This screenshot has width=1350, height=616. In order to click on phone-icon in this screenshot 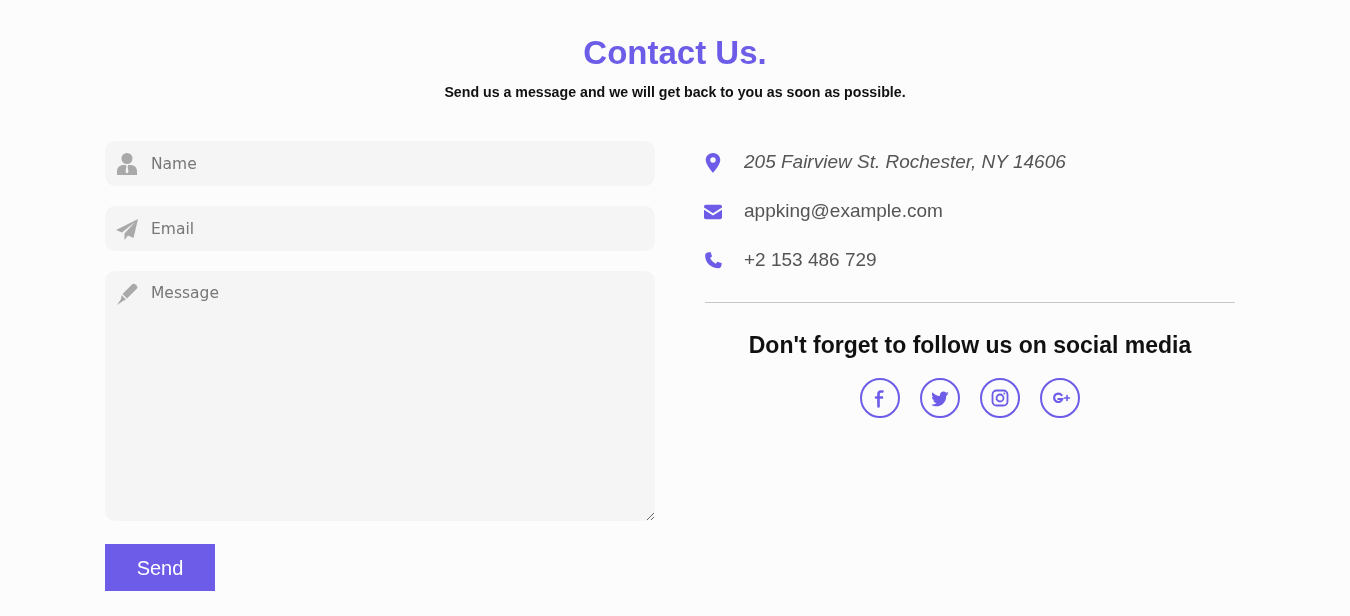, I will do `click(713, 260)`.